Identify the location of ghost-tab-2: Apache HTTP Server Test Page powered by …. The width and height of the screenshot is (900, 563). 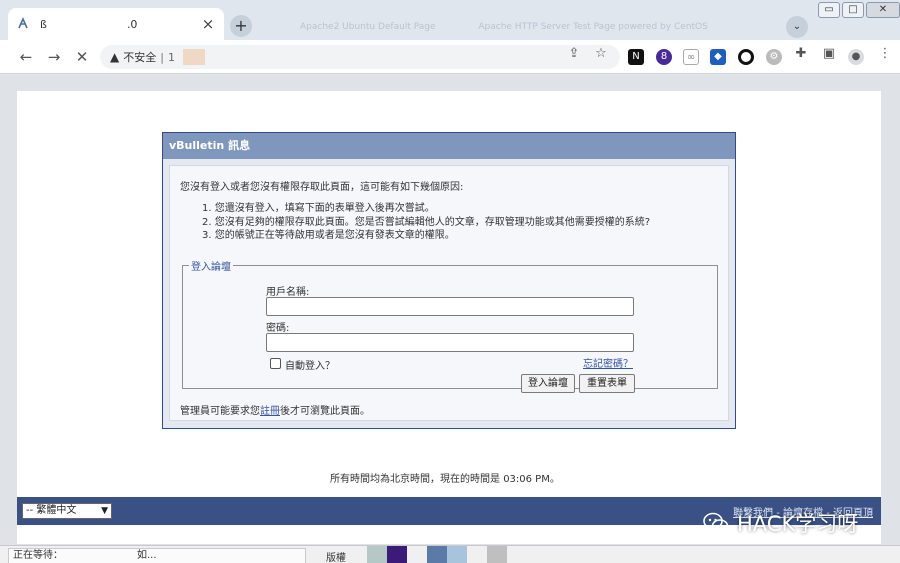
(592, 27).